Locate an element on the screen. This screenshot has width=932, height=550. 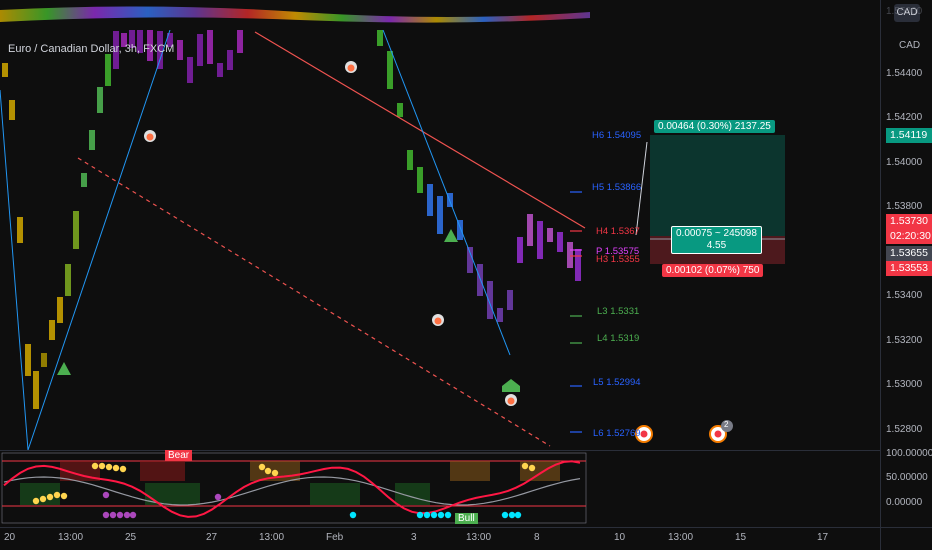
bull-label: Bull is located at coordinates (466, 518).